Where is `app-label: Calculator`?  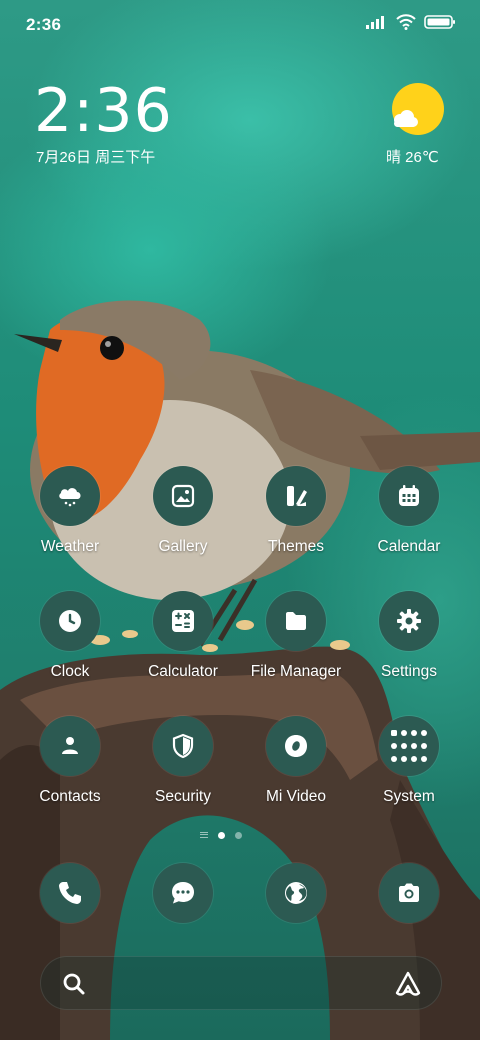
app-label: Calculator is located at coordinates (183, 671).